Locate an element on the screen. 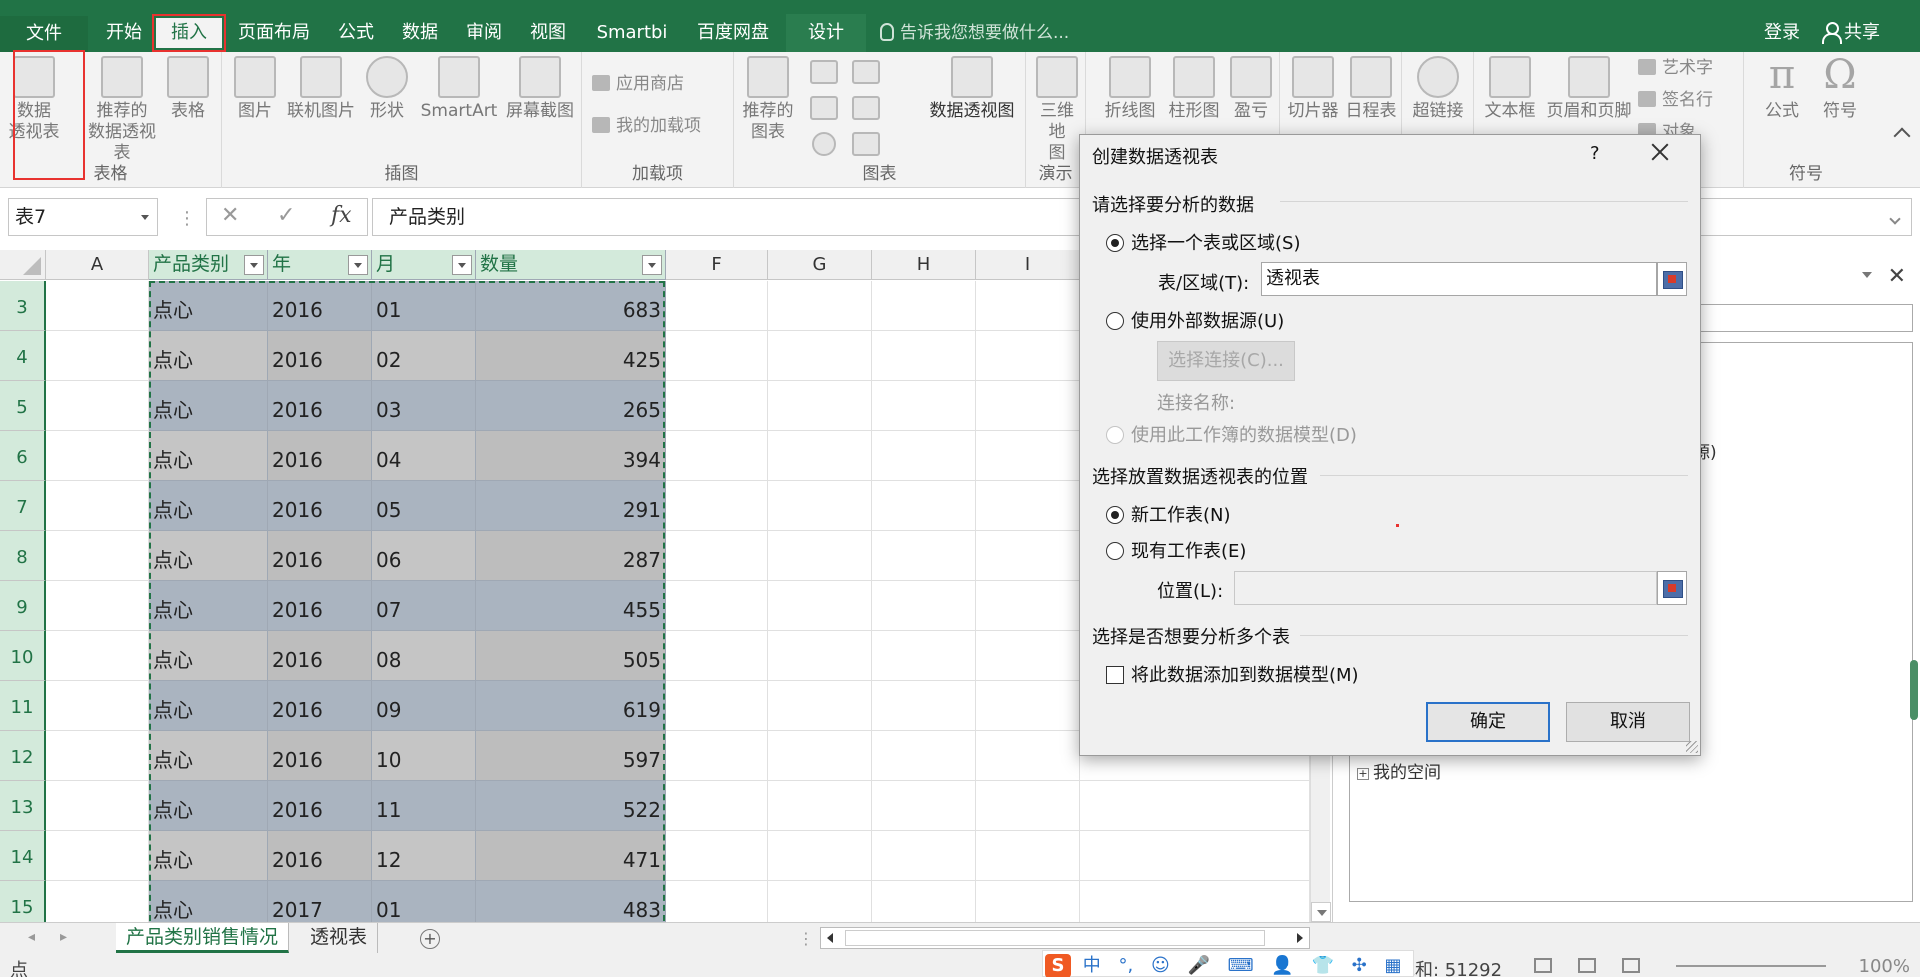 Image resolution: width=1920 pixels, height=977 pixels. tab-design: 设计 is located at coordinates (826, 33).